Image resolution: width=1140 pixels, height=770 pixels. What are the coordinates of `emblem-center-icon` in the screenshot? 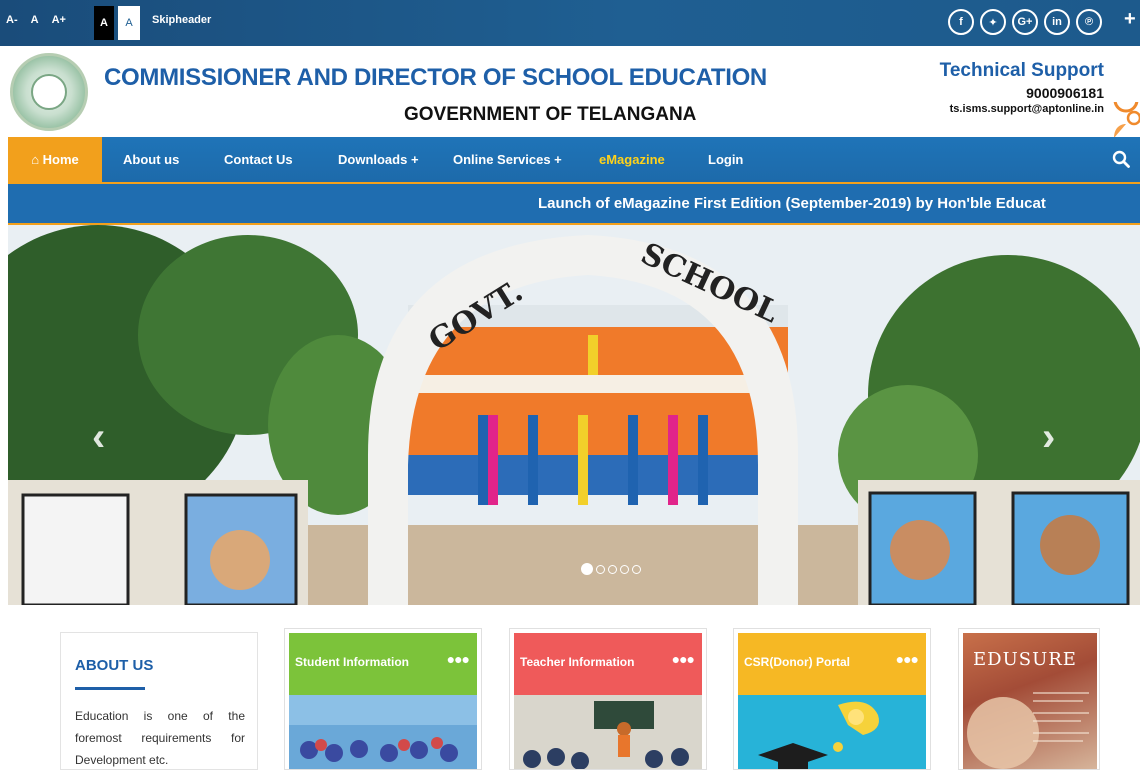 It's located at (49, 92).